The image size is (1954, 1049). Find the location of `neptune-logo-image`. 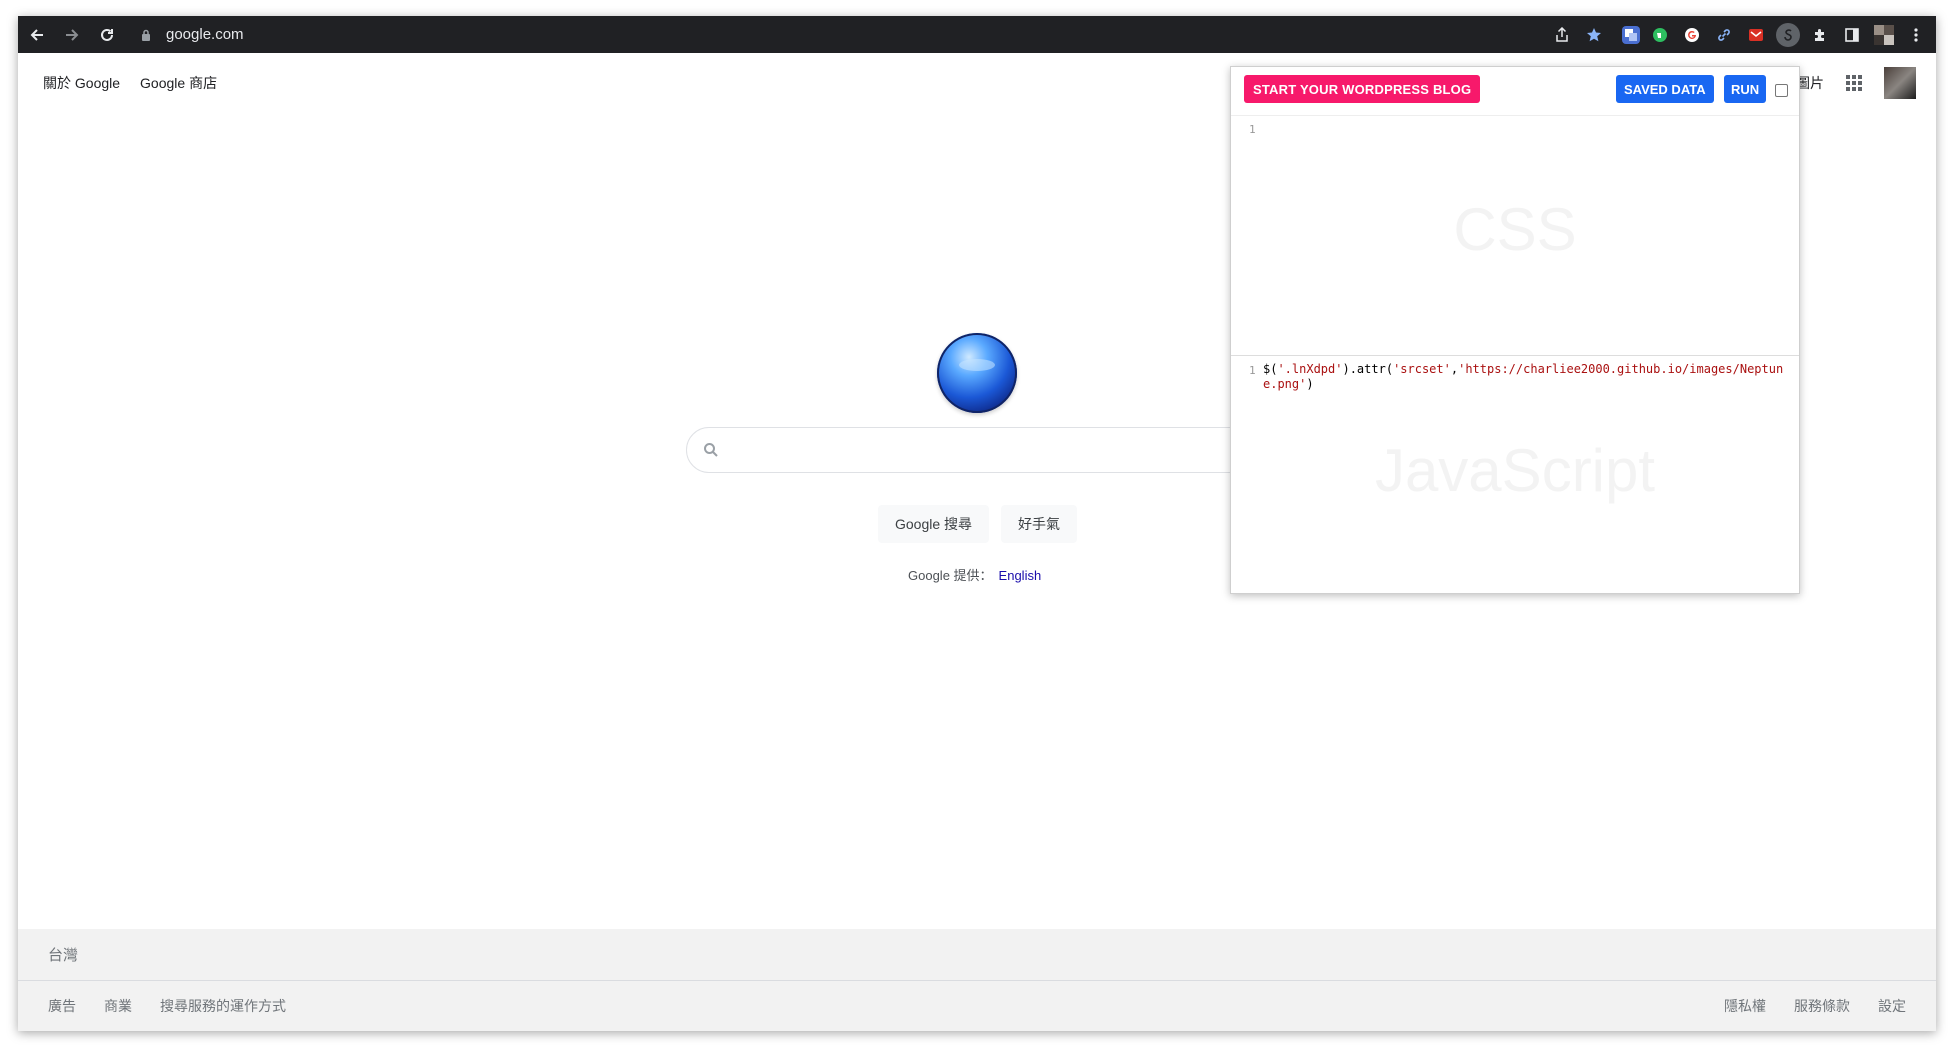

neptune-logo-image is located at coordinates (977, 373).